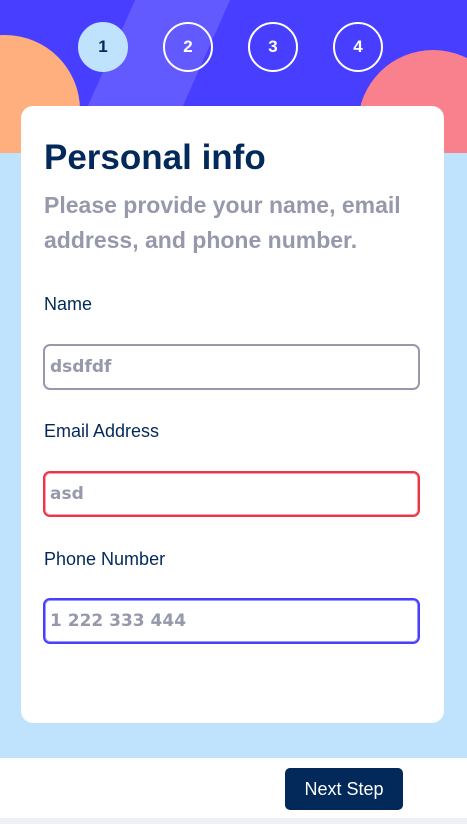  What do you see at coordinates (358, 47) in the screenshot?
I see `step-4: 4` at bounding box center [358, 47].